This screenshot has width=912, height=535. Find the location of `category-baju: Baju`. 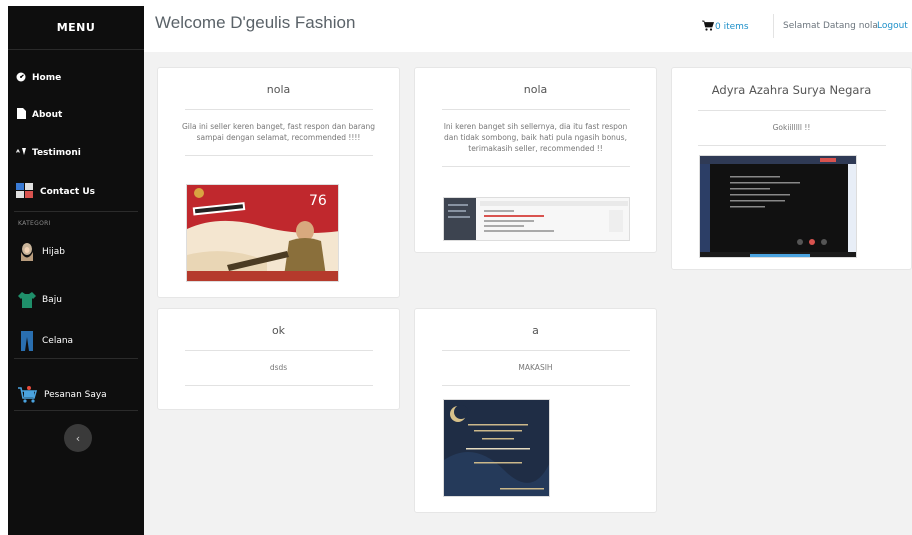

category-baju: Baju is located at coordinates (76, 300).